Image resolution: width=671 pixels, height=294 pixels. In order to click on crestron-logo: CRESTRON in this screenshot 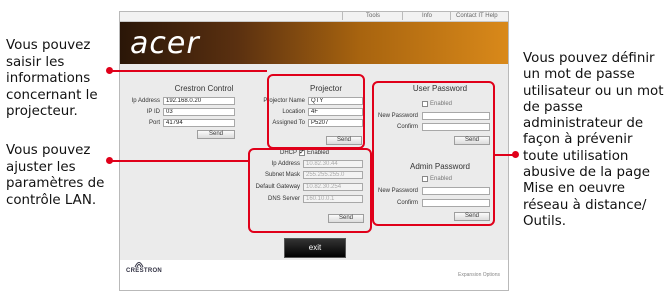, I will do `click(144, 271)`.